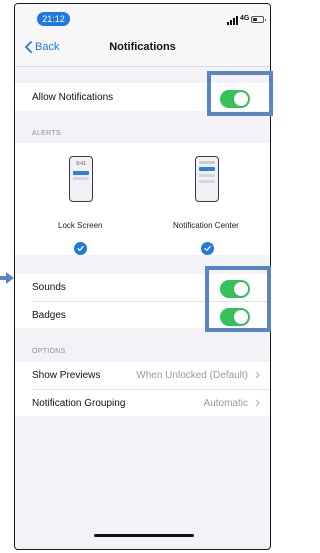 The image size is (320, 553). What do you see at coordinates (240, 93) in the screenshot?
I see `highlight-box-allow` at bounding box center [240, 93].